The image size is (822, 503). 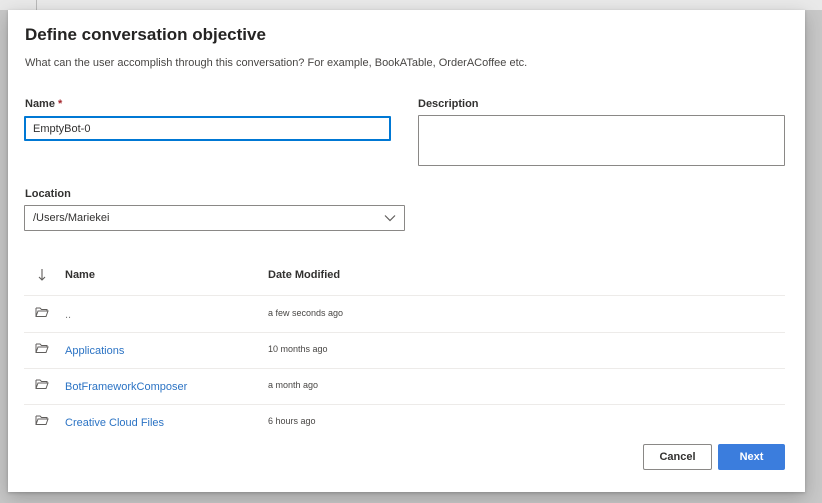 I want to click on location-label: Location, so click(x=48, y=194).